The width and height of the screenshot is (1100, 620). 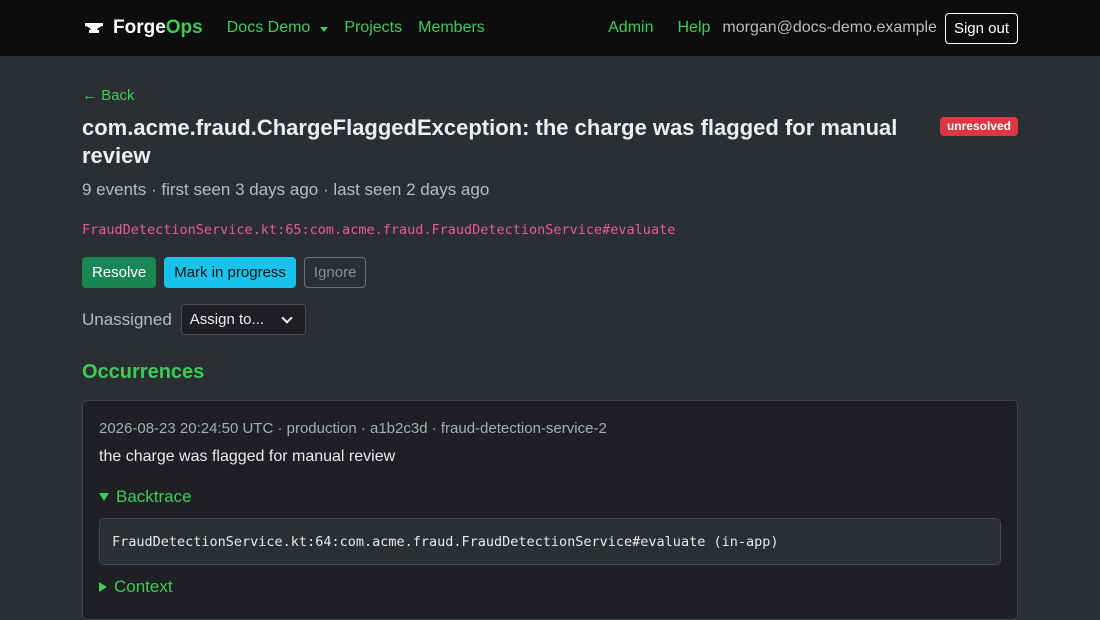 I want to click on brand-name-accent: Ops, so click(x=184, y=27).